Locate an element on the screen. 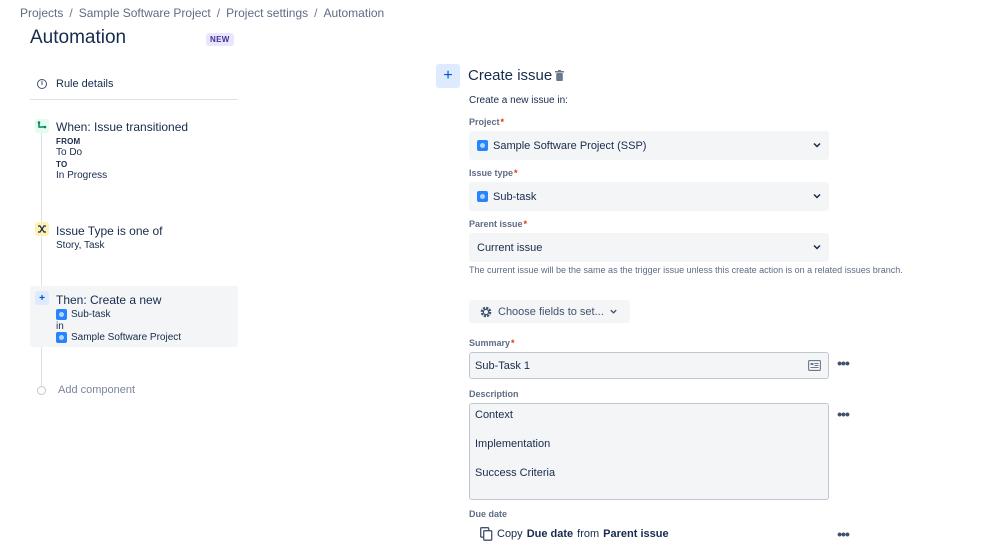 The image size is (999, 556). summary-field-label: Summary* is located at coordinates (492, 343).